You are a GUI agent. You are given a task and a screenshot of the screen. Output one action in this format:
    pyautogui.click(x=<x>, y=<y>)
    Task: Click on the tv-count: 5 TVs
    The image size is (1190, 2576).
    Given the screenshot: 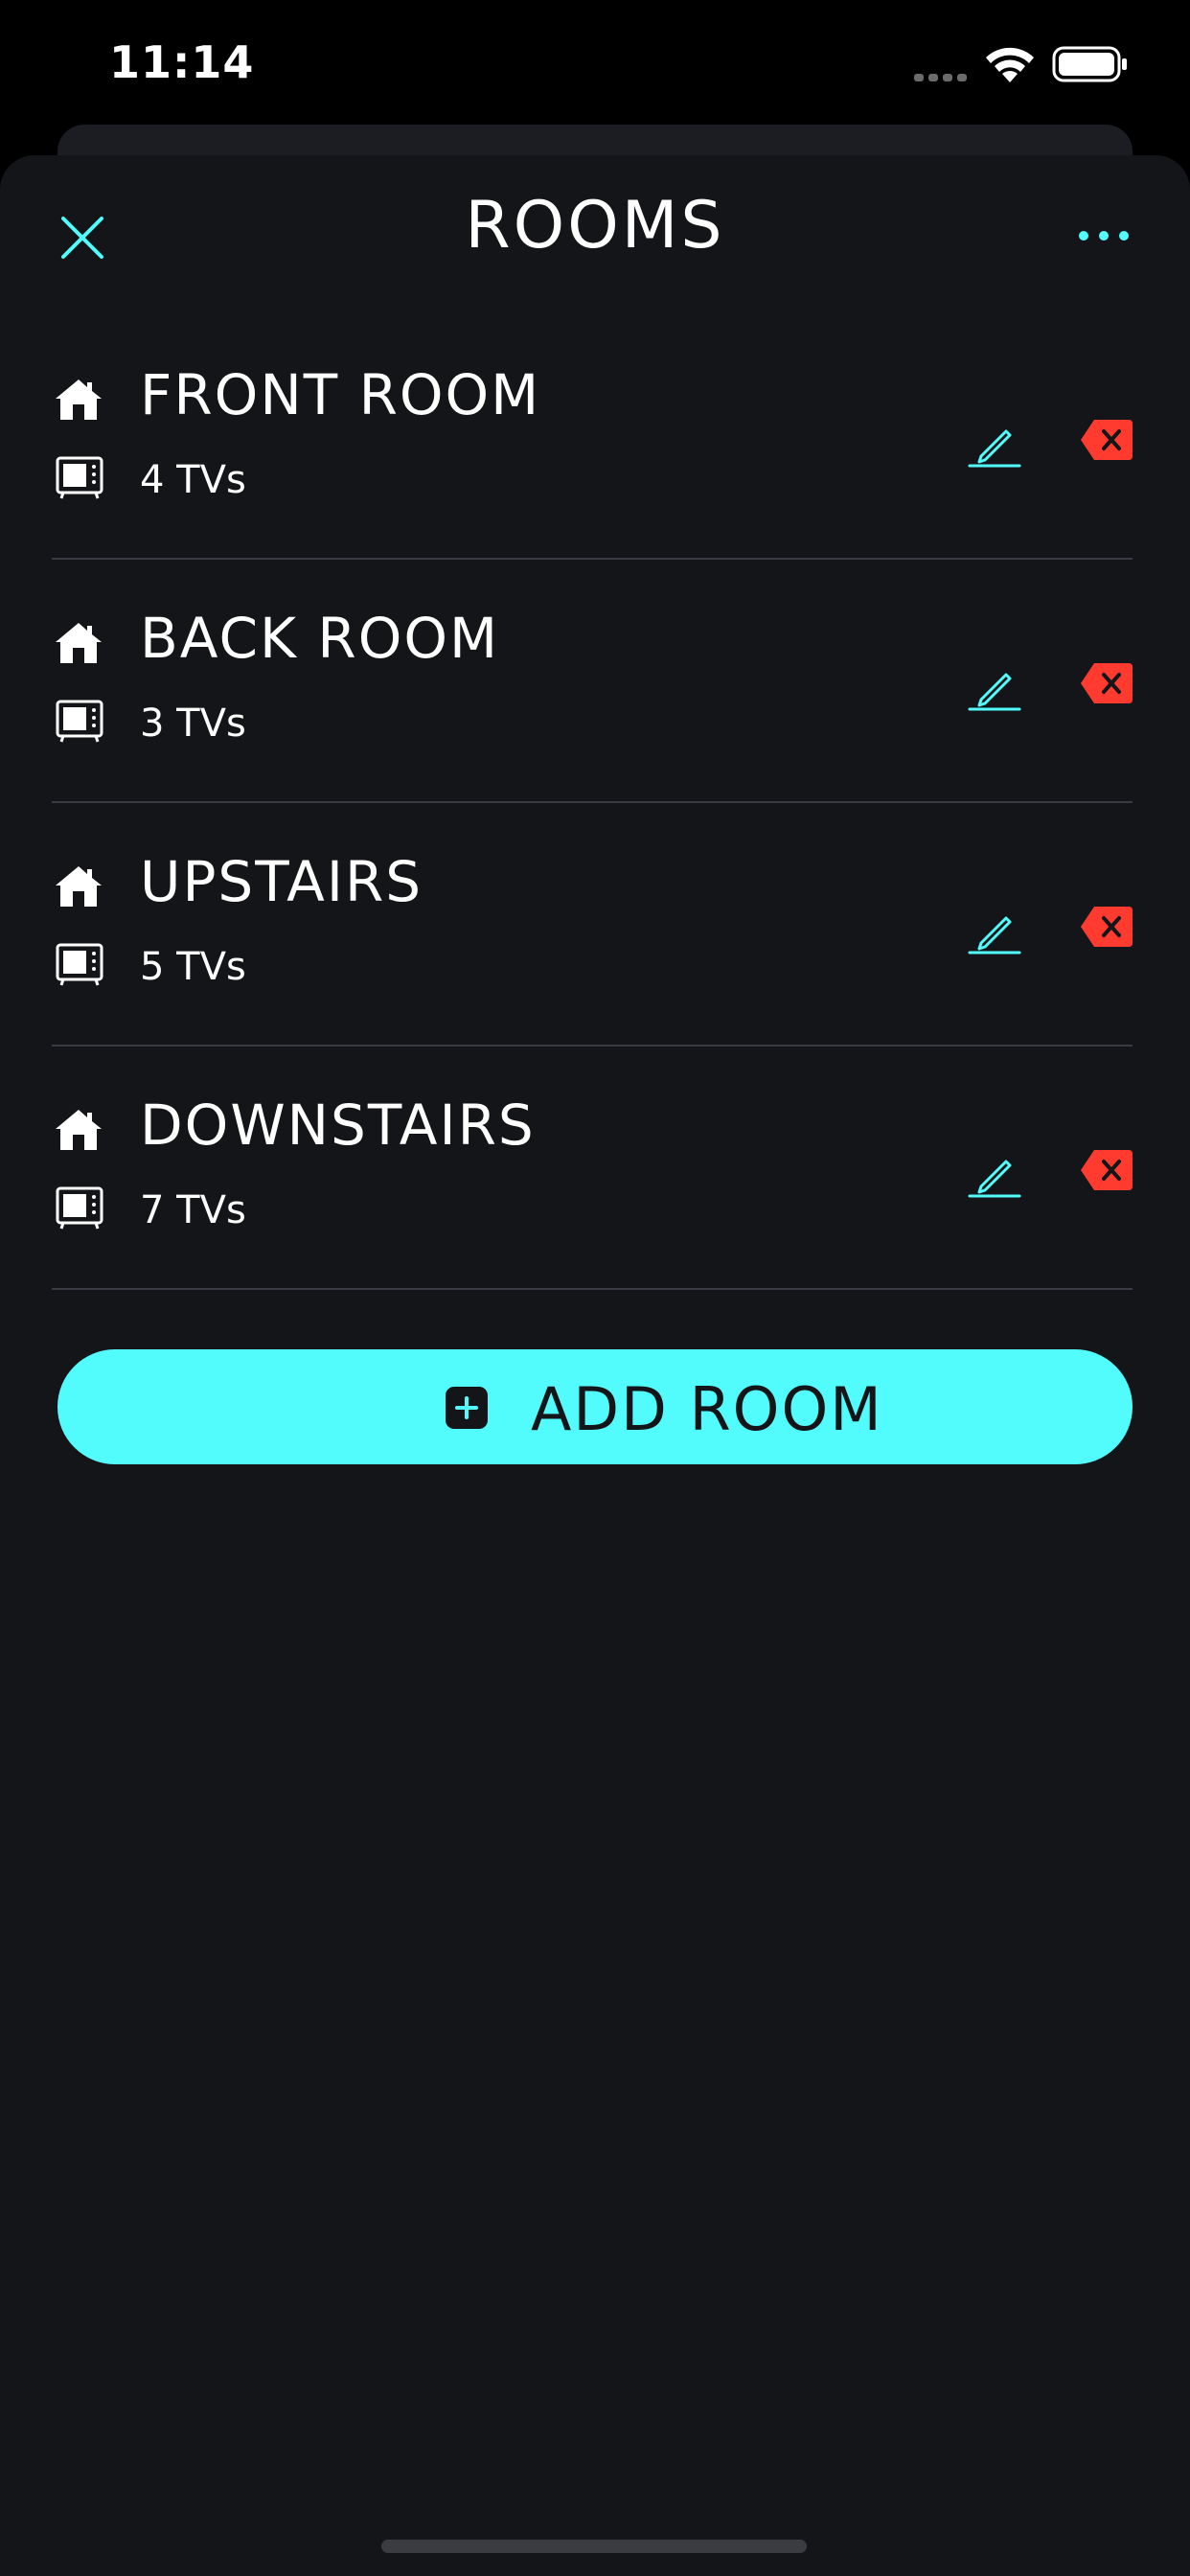 What is the action you would take?
    pyautogui.click(x=193, y=967)
    